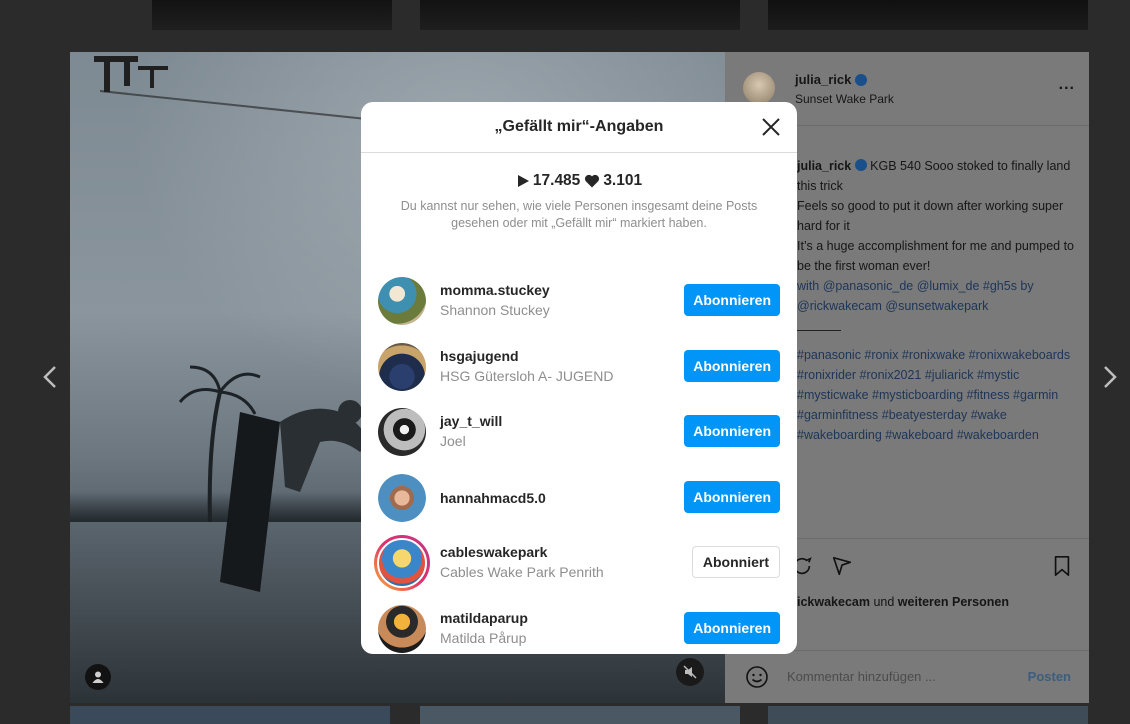  I want to click on full-name: Cables Wake Park Penrith, so click(522, 572).